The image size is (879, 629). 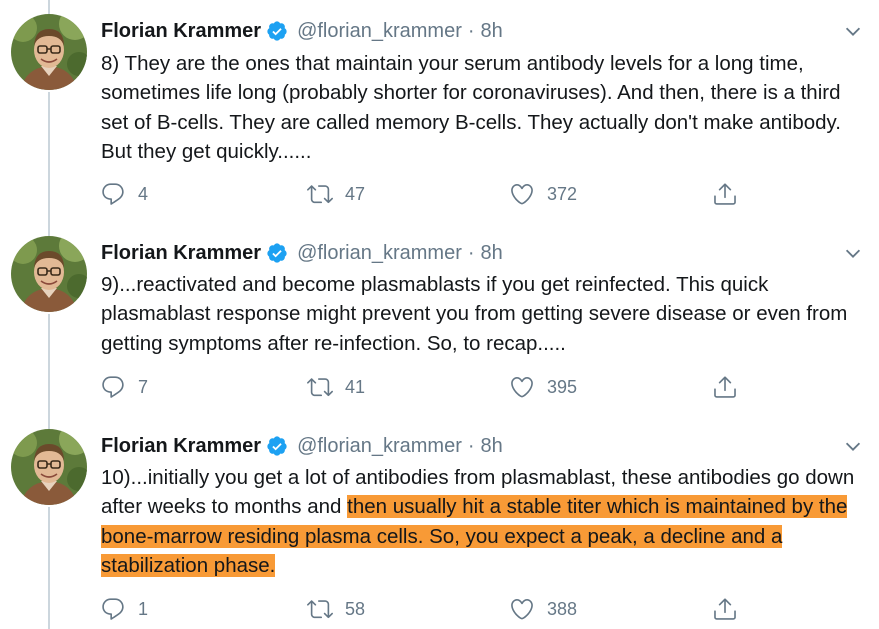 I want to click on avatar, so click(x=49, y=467).